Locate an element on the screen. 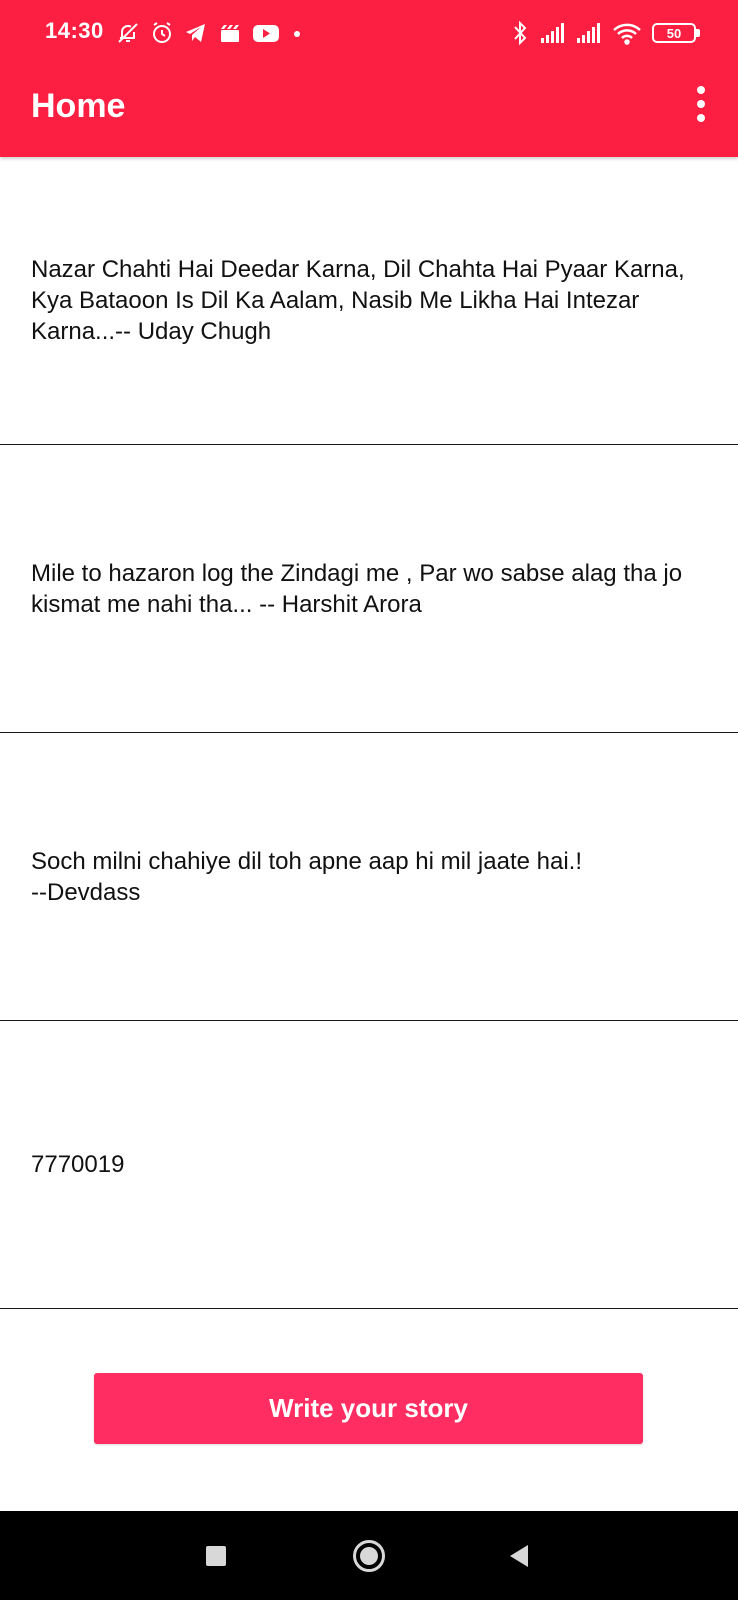 This screenshot has width=738, height=1600. story-text: 7770019 is located at coordinates (78, 1164).